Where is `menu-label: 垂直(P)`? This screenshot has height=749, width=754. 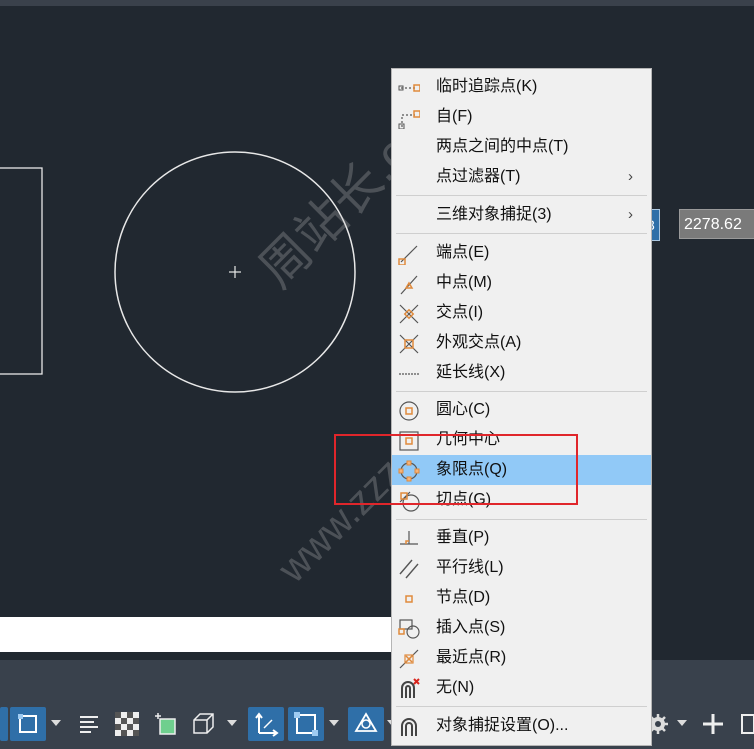 menu-label: 垂直(P) is located at coordinates (463, 537).